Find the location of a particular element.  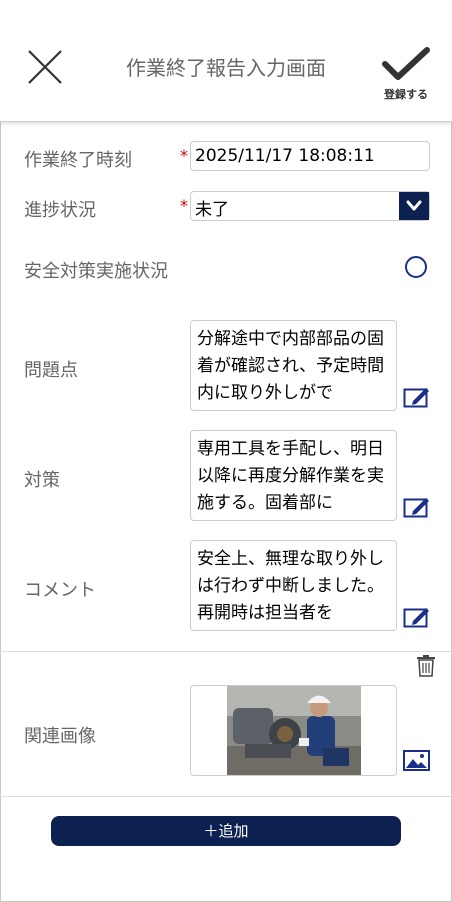

safety-label: 安全対策実施状況 is located at coordinates (96, 271).